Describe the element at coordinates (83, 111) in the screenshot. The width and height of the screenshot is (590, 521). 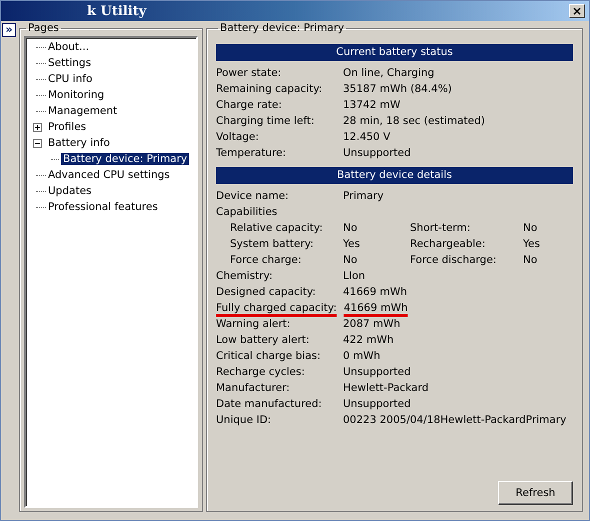
I see `tree-item: Management` at that location.